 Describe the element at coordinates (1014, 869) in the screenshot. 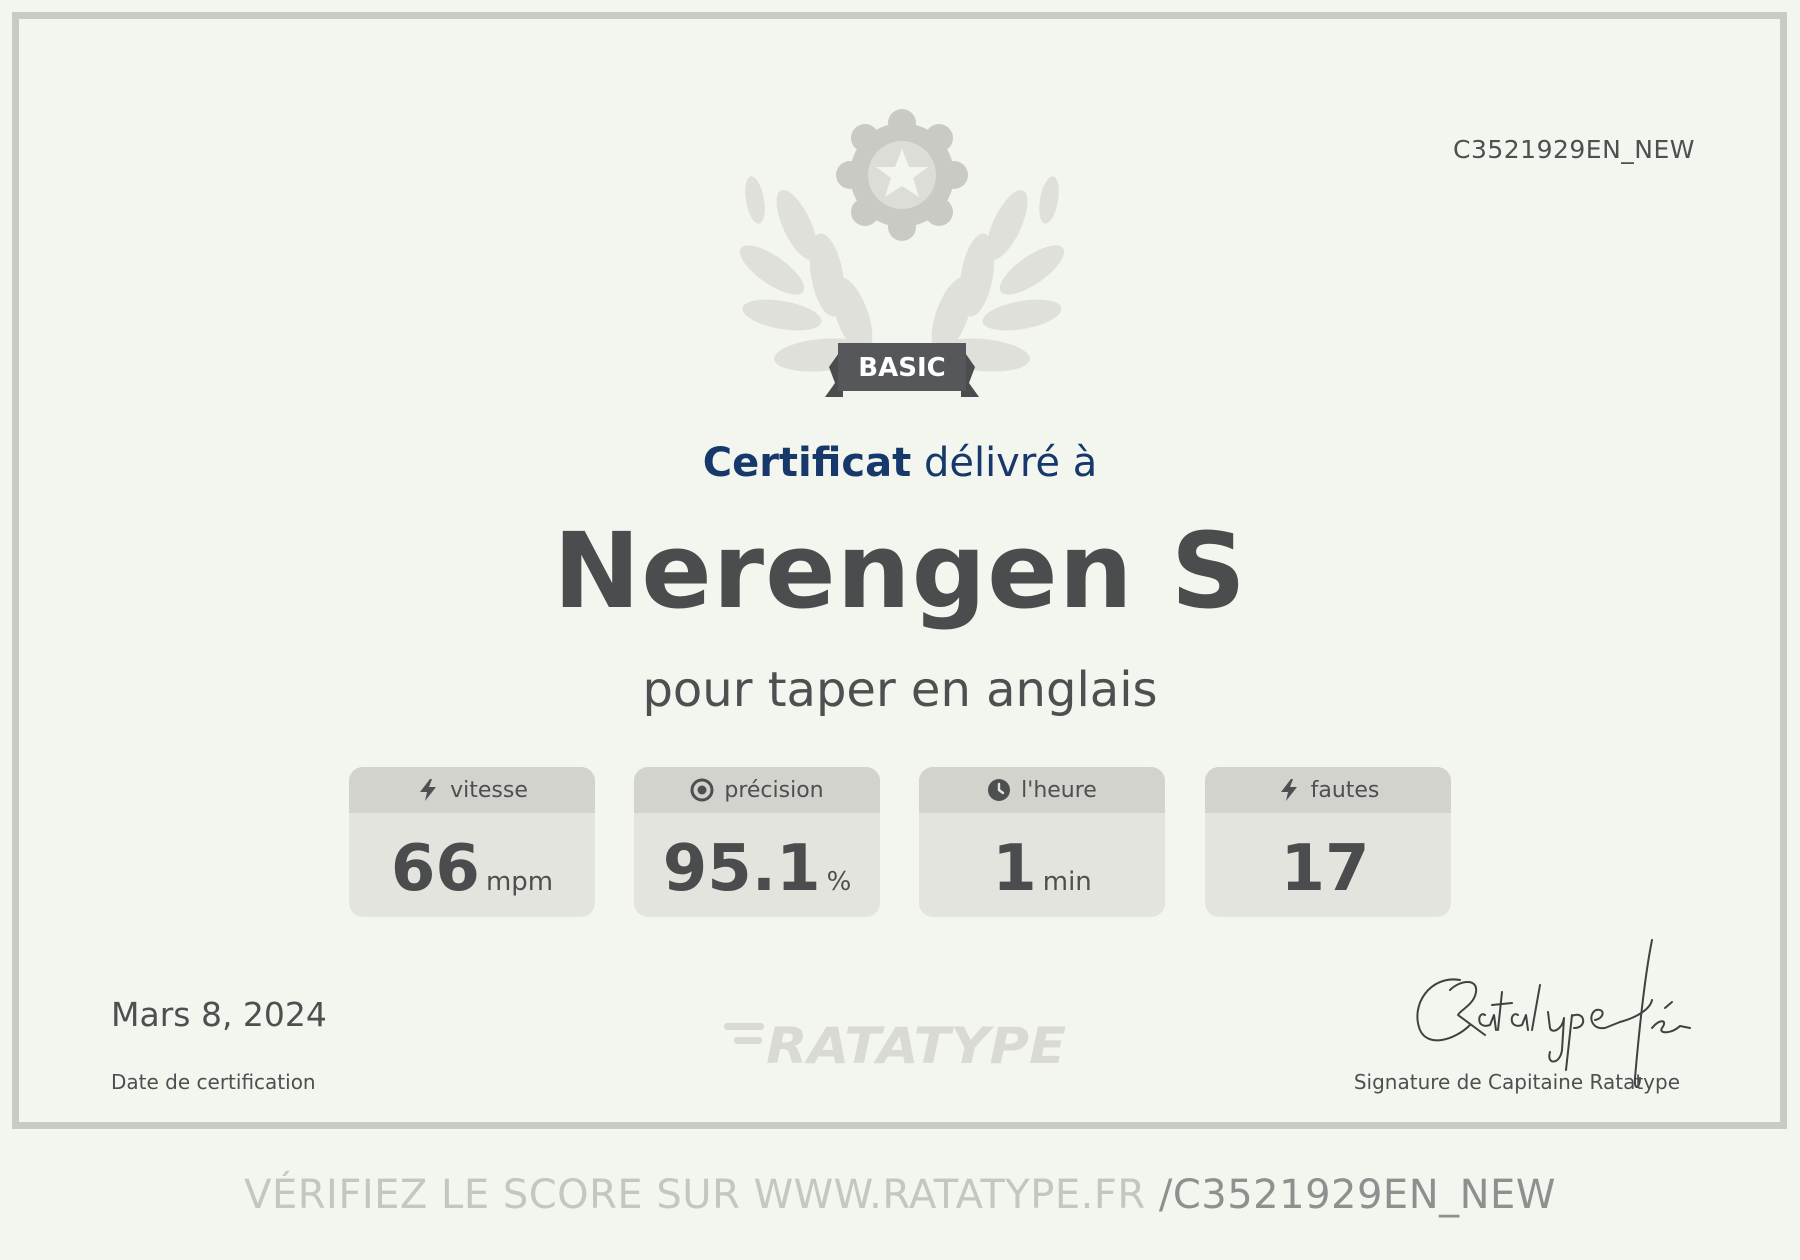

I see `stat-value: 1` at that location.